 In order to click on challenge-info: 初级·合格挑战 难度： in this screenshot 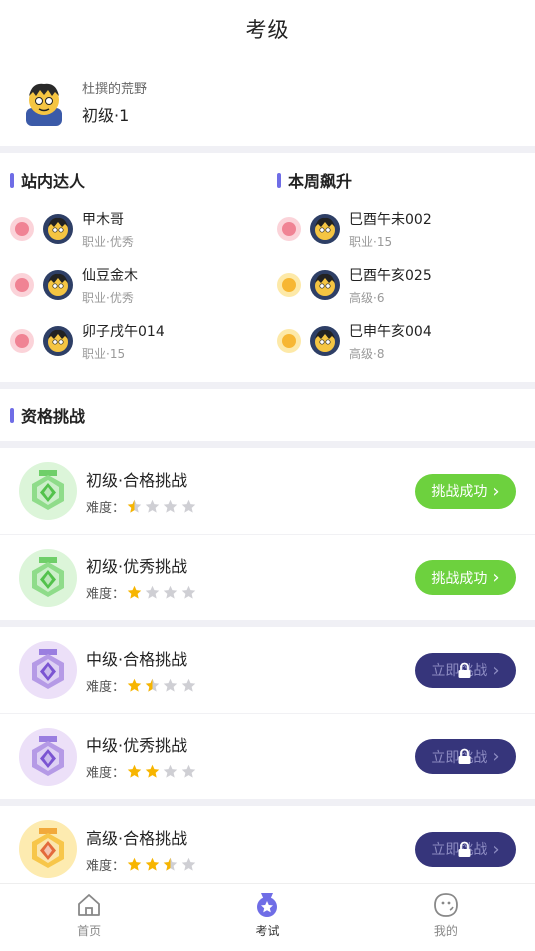, I will do `click(142, 491)`.